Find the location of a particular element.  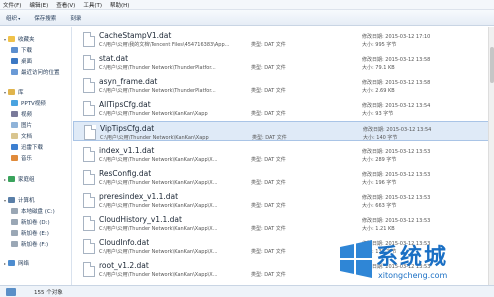

sidebar-item: 本地磁盘 (C:) is located at coordinates (33, 211).